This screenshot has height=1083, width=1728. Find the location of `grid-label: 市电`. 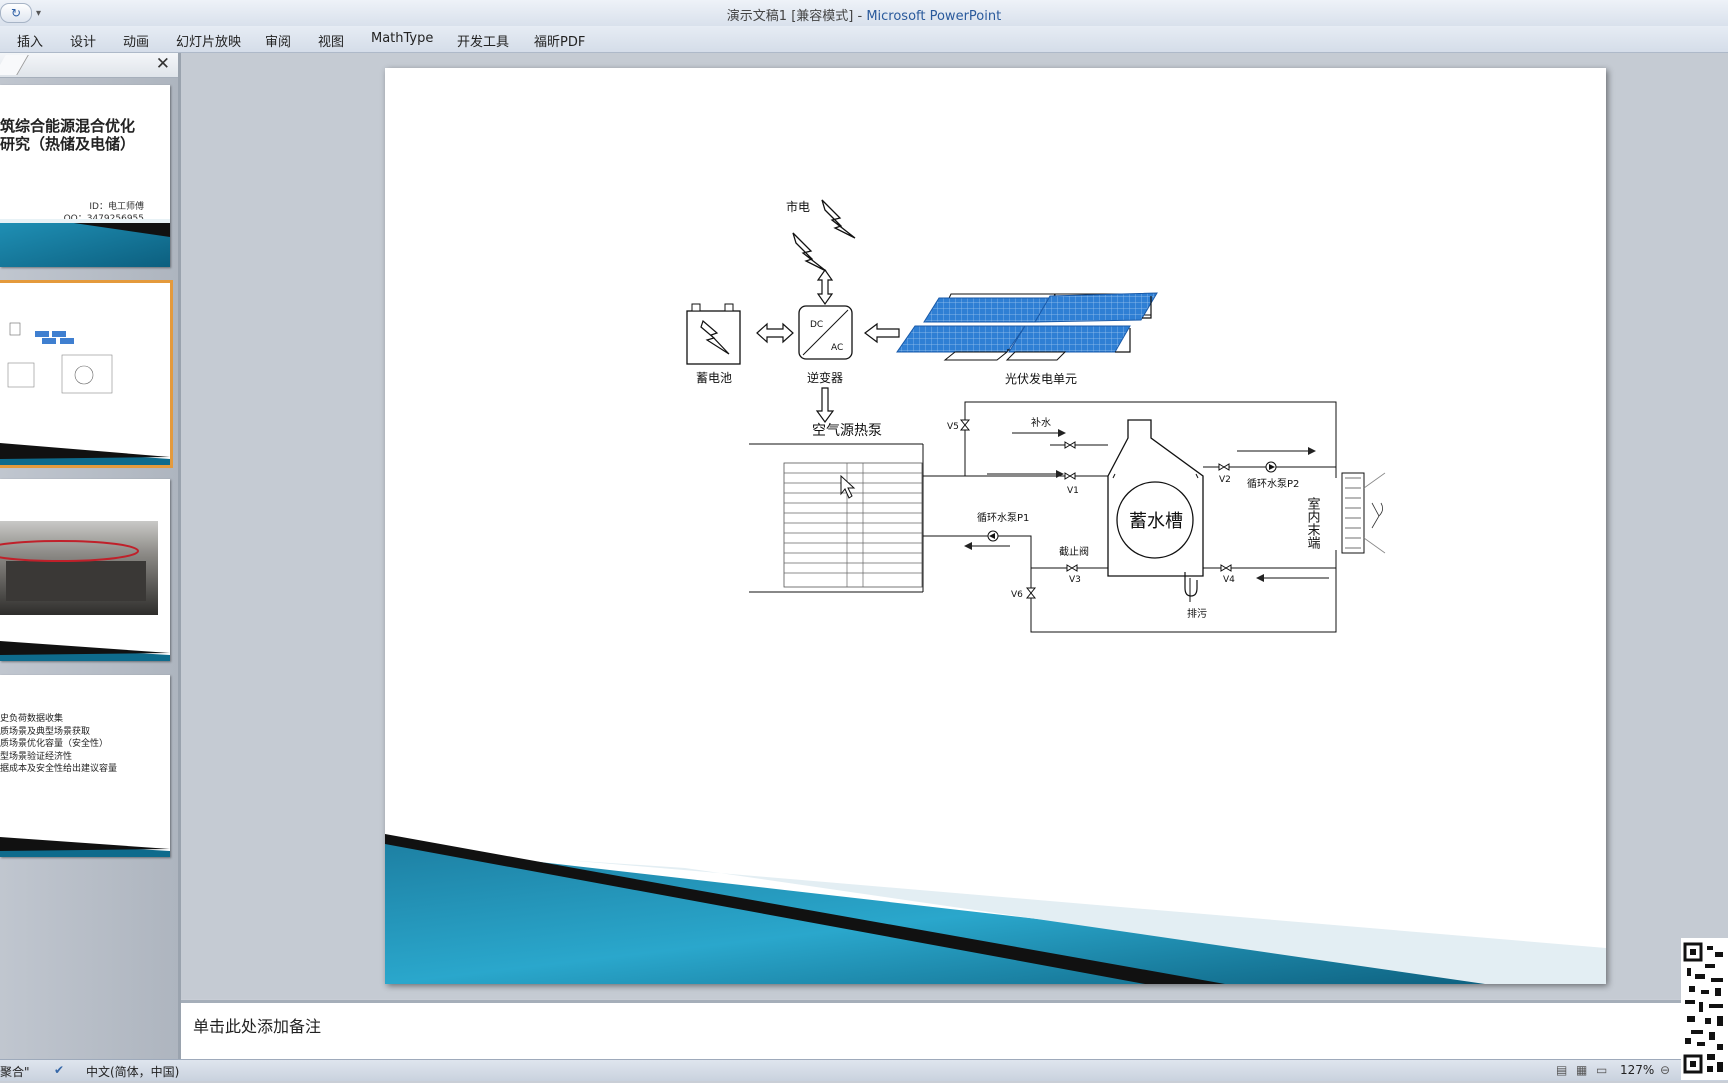

grid-label: 市电 is located at coordinates (798, 206).